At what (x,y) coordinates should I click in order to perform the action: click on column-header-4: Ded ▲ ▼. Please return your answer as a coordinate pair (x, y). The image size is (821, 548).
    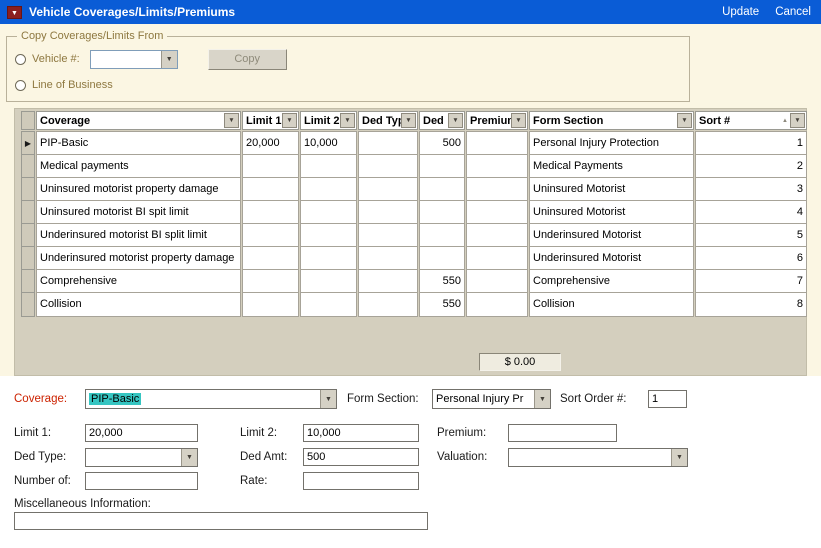
    Looking at the image, I should click on (442, 120).